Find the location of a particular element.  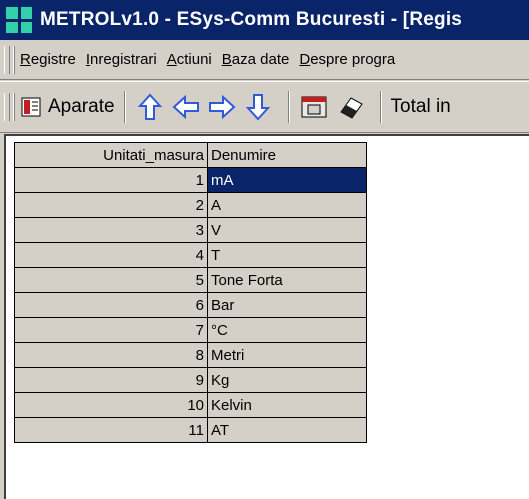

menu-inregistrari: Inregistrari is located at coordinates (121, 59).